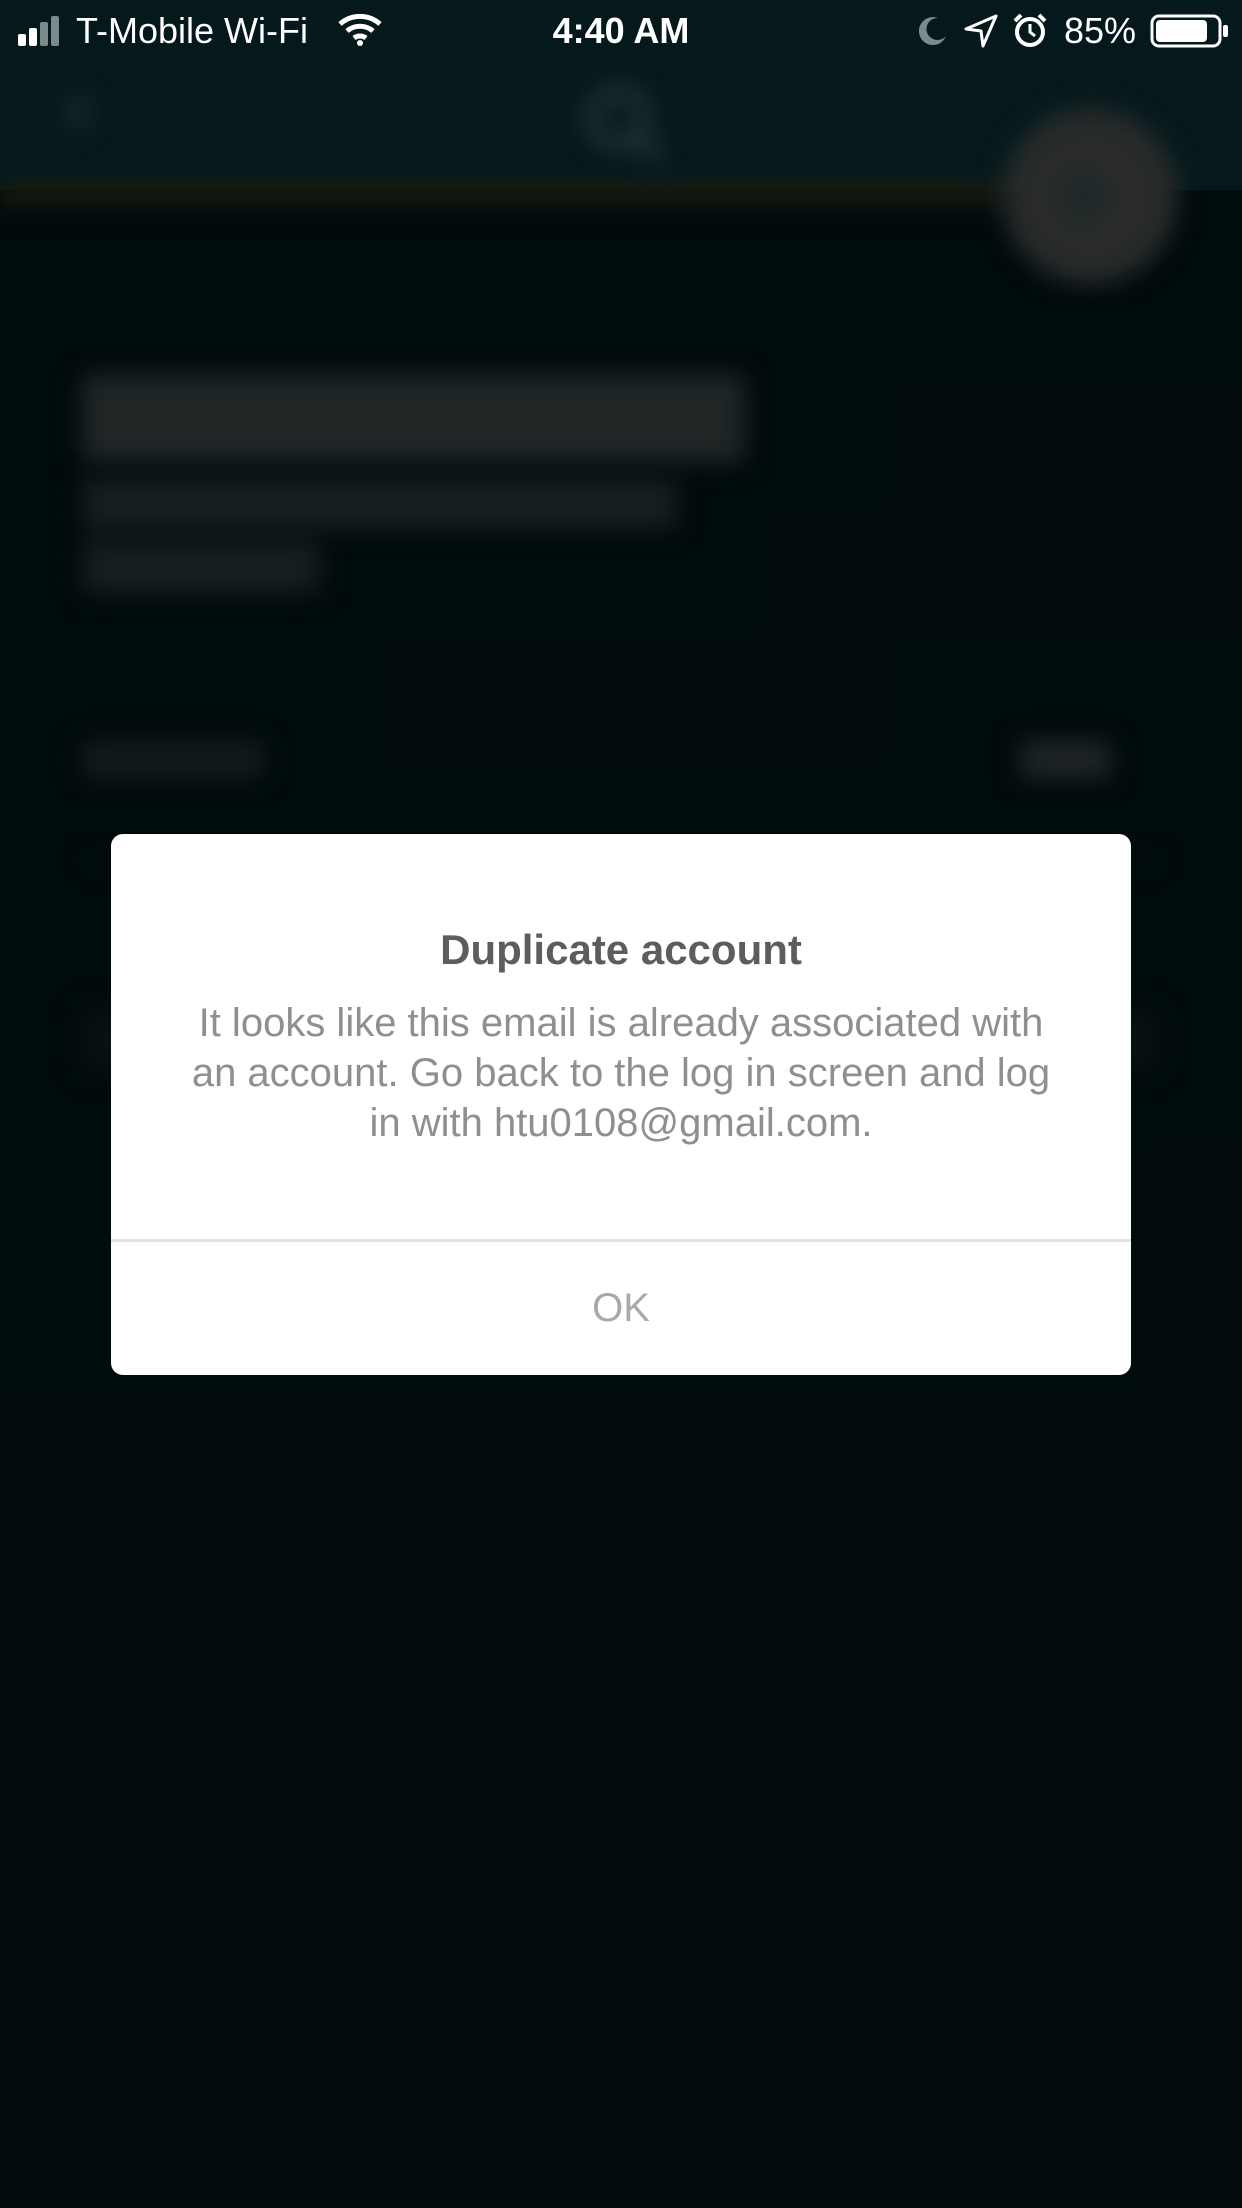  What do you see at coordinates (621, 949) in the screenshot?
I see `dialog-title: Duplicate account` at bounding box center [621, 949].